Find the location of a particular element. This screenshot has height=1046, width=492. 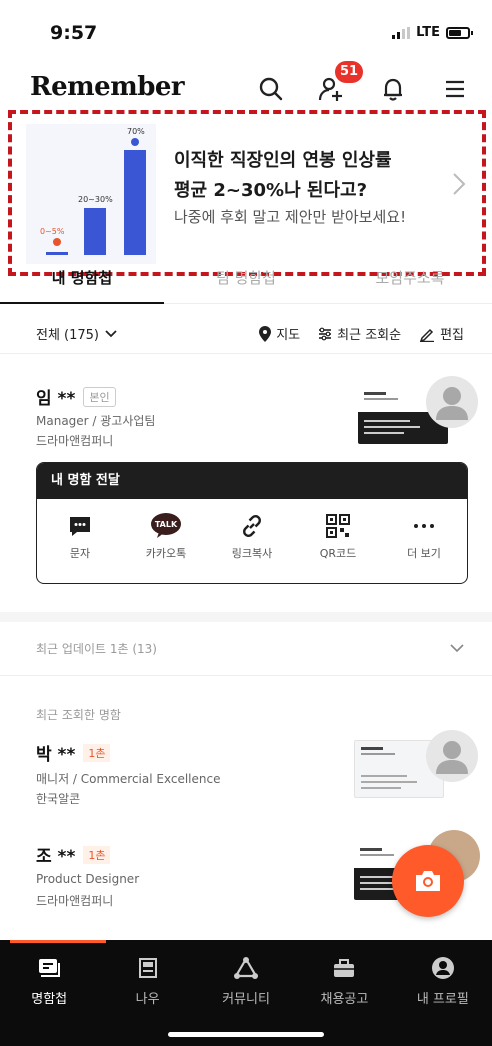

active-tab-indicator is located at coordinates (58, 941).